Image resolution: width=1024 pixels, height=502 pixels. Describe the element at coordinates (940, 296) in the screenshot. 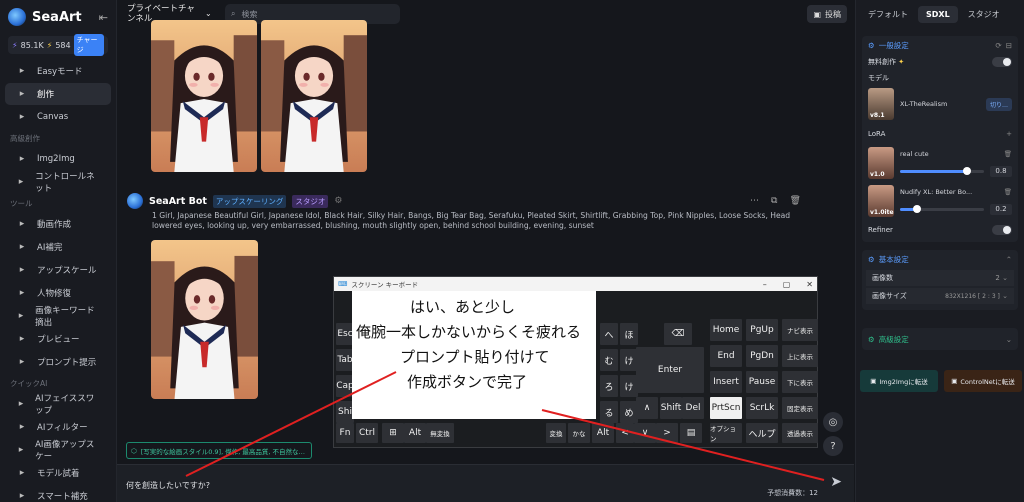

I see `image-size-row: 画像サイズ 832X1216 [ 2 : 3 ] ⌄` at that location.